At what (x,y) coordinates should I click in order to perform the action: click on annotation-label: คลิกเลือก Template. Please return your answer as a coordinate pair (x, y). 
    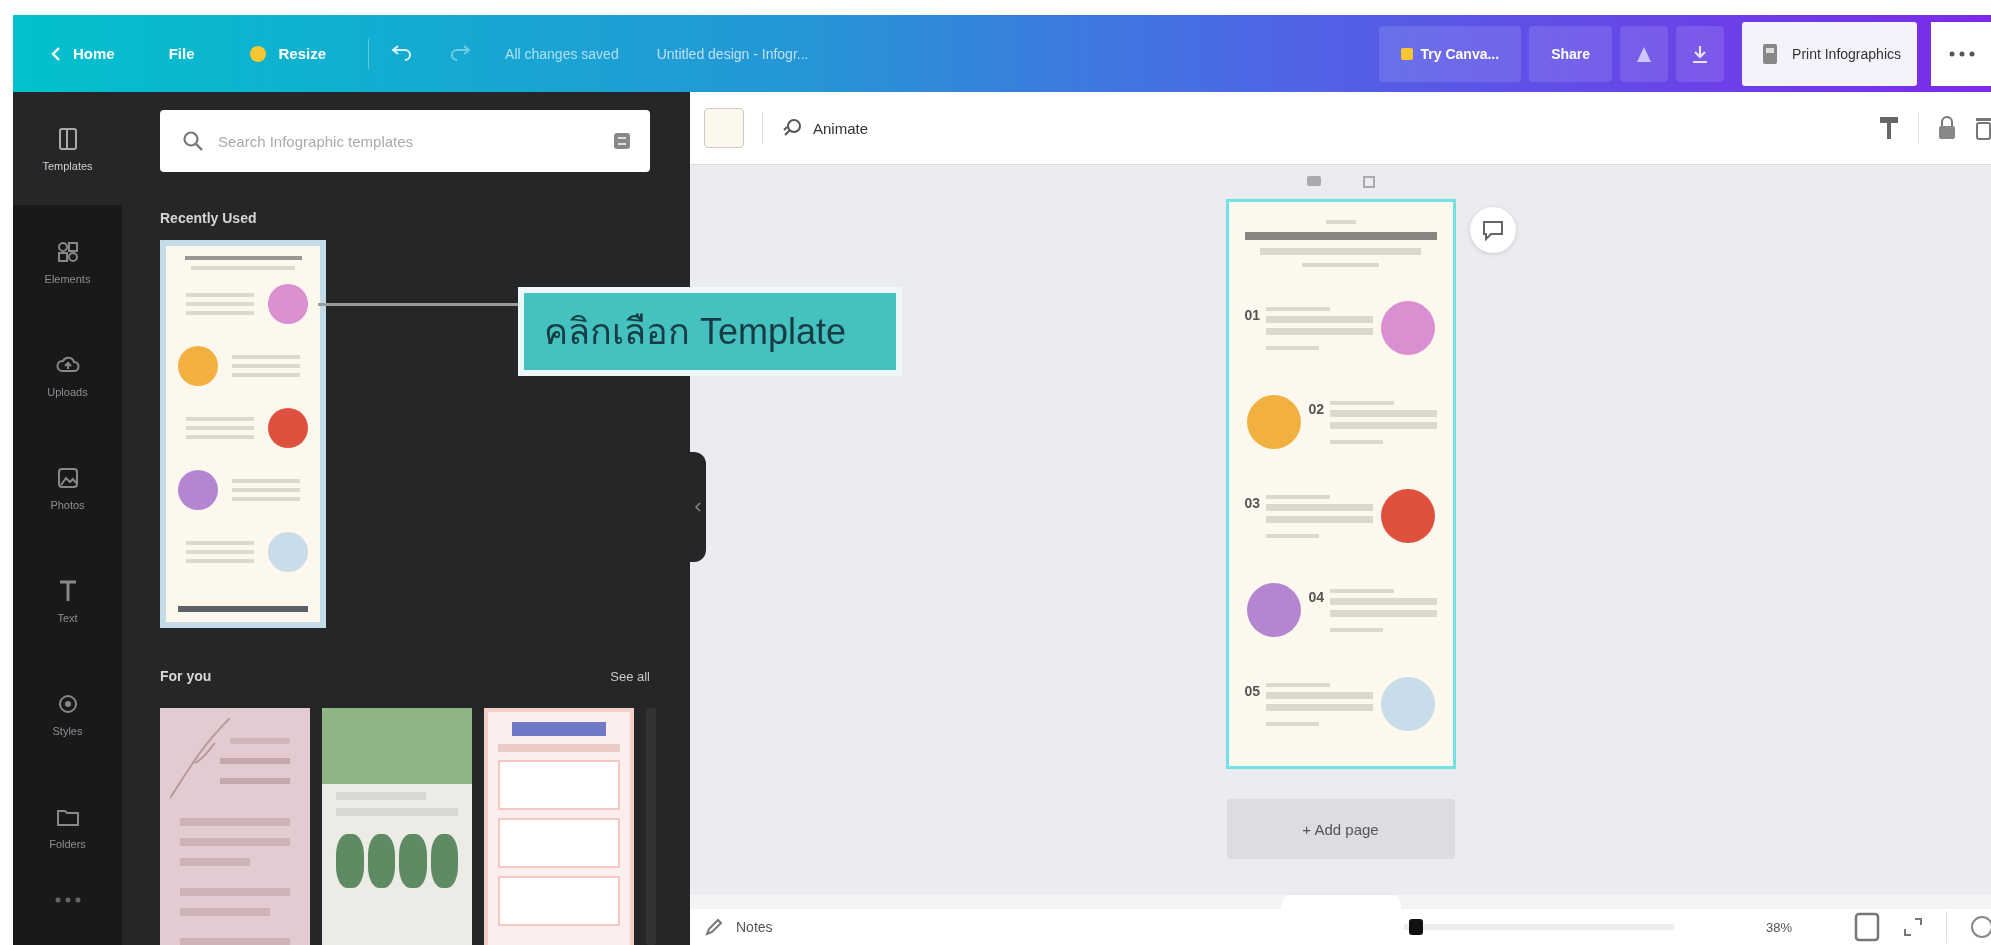
    Looking at the image, I should click on (710, 331).